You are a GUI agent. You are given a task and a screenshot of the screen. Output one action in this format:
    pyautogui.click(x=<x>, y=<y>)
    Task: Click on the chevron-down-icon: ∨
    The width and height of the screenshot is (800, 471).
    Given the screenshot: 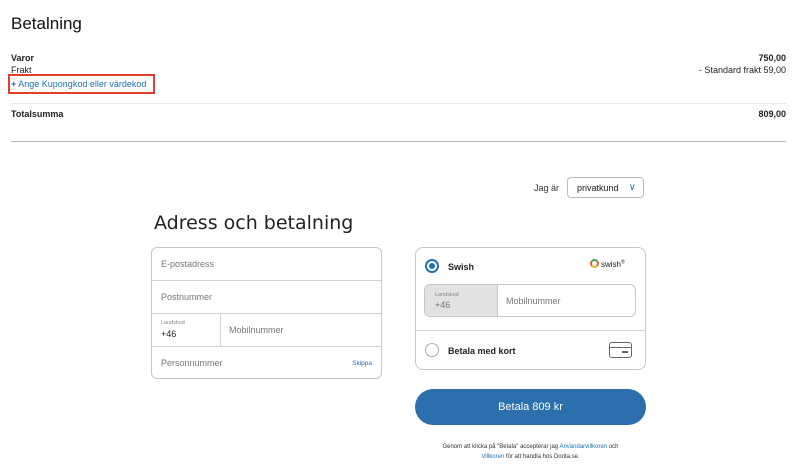 What is the action you would take?
    pyautogui.click(x=632, y=187)
    